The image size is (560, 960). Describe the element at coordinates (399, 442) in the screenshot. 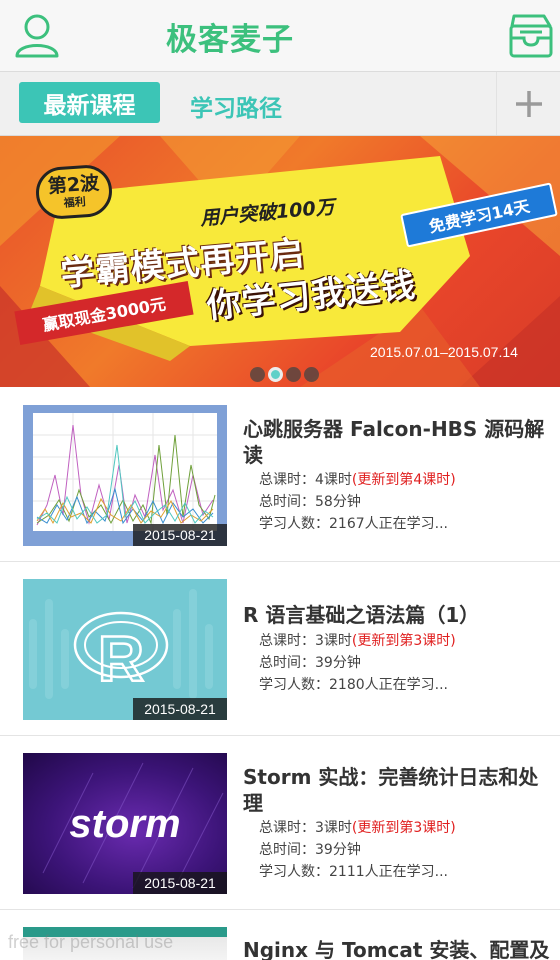

I see `course-title: 心跳服务器 Falcon-HBS 源码解读` at that location.